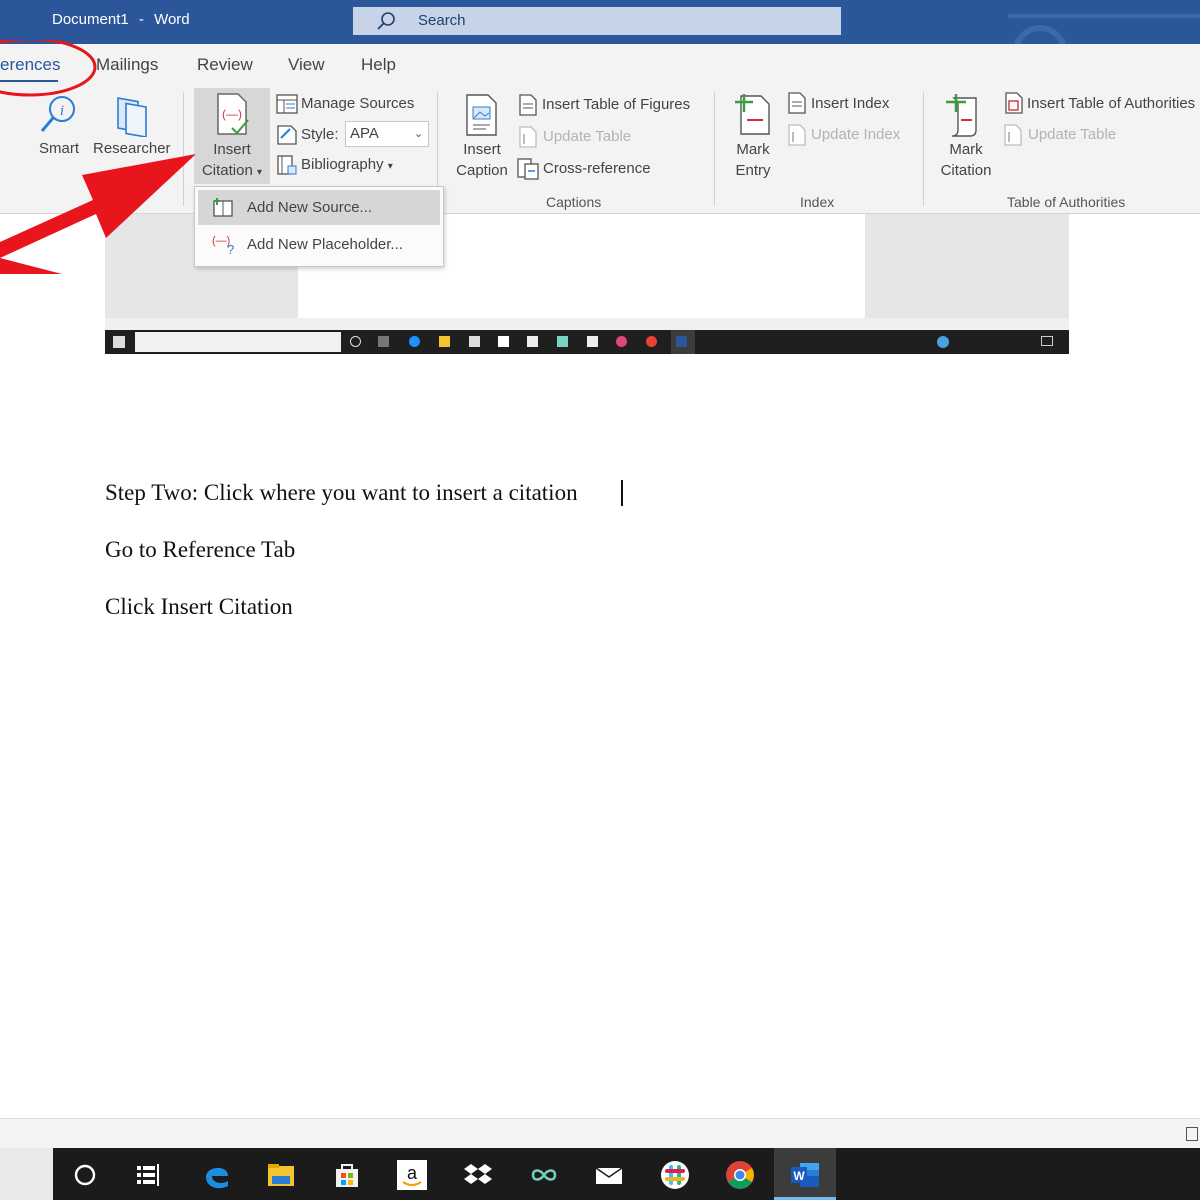 Image resolution: width=1200 pixels, height=1200 pixels. I want to click on window-title: Document1 - Word, so click(121, 19).